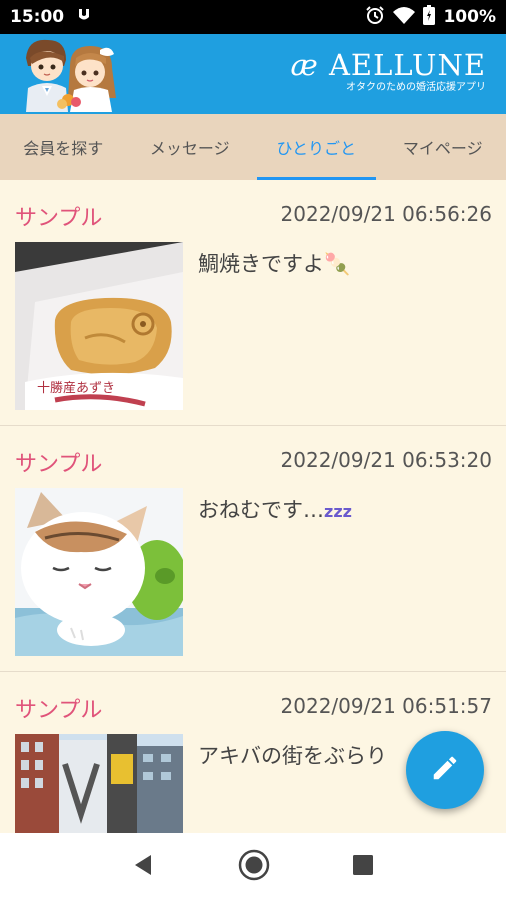 This screenshot has height=900, width=506. I want to click on pencil-icon, so click(445, 770).